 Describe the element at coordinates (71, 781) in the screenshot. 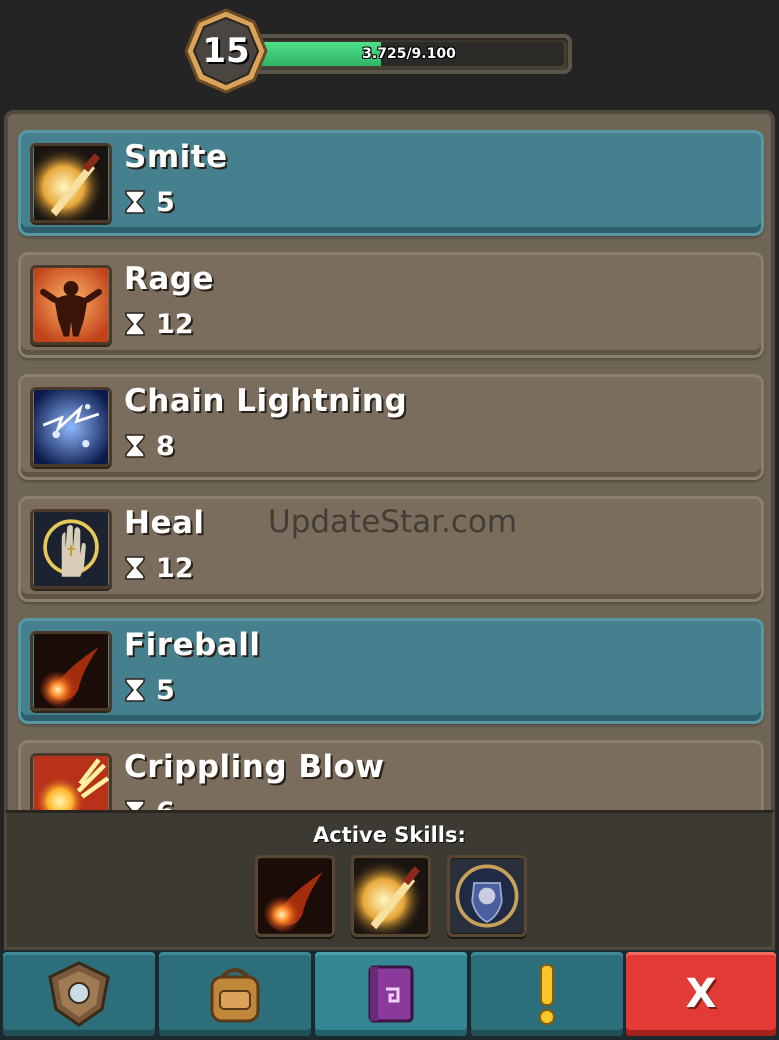

I see `crippling-blow-icon` at that location.